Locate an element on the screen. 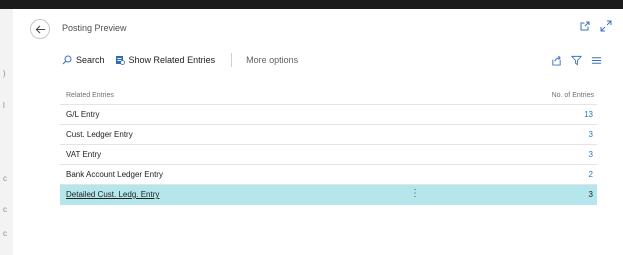  page-title: Posting Preview is located at coordinates (94, 28).